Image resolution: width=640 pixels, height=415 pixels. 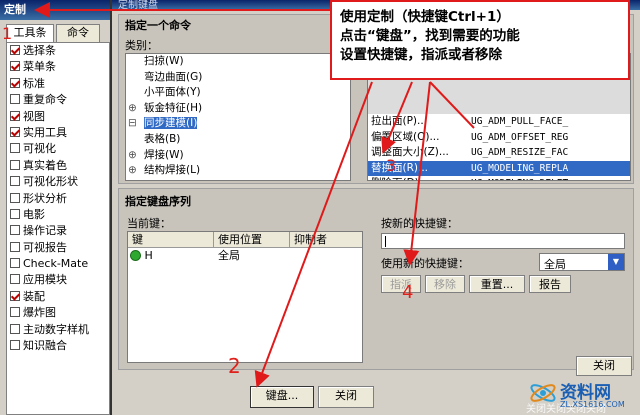 What do you see at coordinates (234, 366) in the screenshot?
I see `marker-2: 2` at bounding box center [234, 366].